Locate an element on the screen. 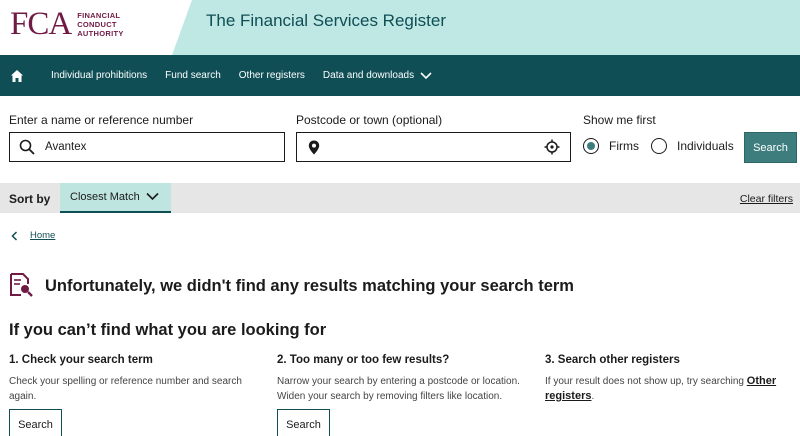 The image size is (800, 436). chevron-left-icon is located at coordinates (14, 235).